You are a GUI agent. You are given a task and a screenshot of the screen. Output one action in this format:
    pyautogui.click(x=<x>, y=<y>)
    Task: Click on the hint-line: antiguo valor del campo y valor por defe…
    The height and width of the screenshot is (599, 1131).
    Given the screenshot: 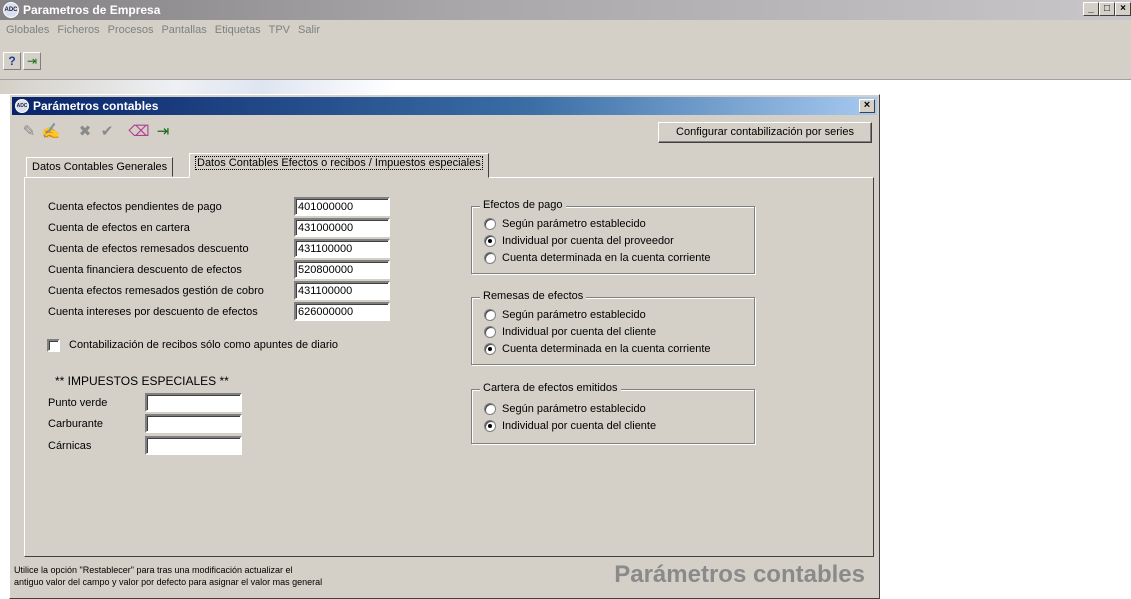 What is the action you would take?
    pyautogui.click(x=168, y=582)
    